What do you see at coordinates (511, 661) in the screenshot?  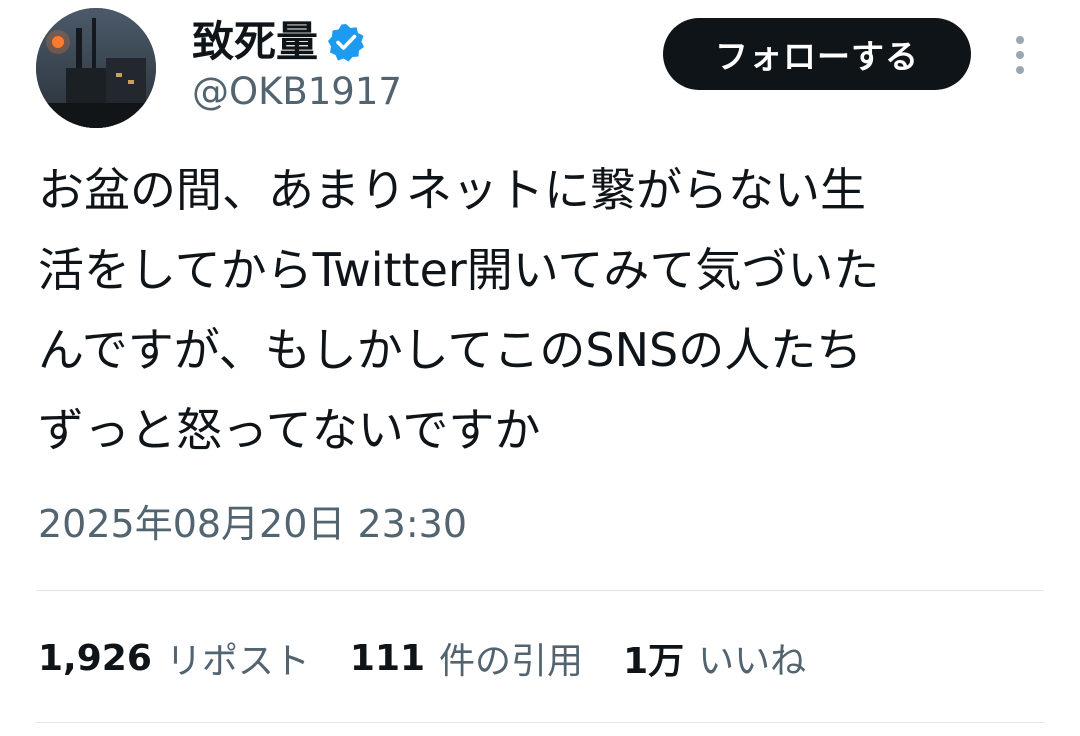 I see `quotes-label: 件の引用` at bounding box center [511, 661].